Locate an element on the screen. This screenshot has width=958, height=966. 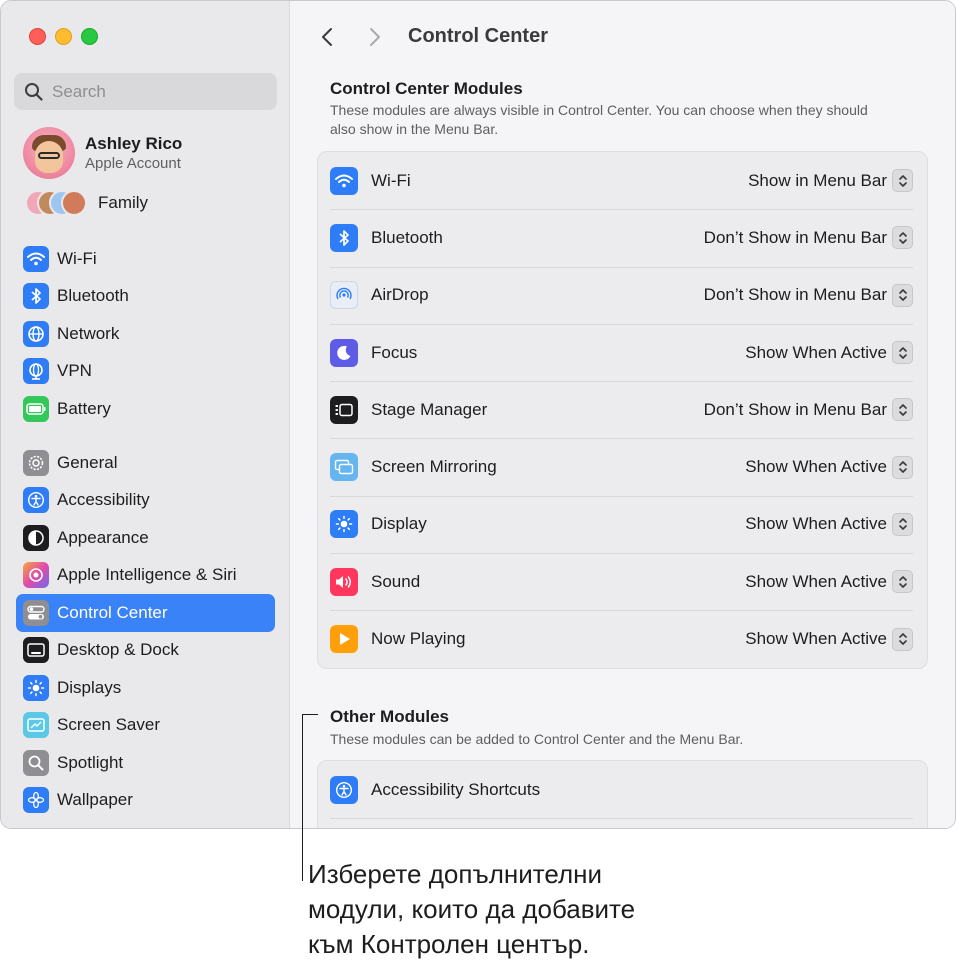
sidebar-item-screen-saver: Screen Saver is located at coordinates (145, 726).